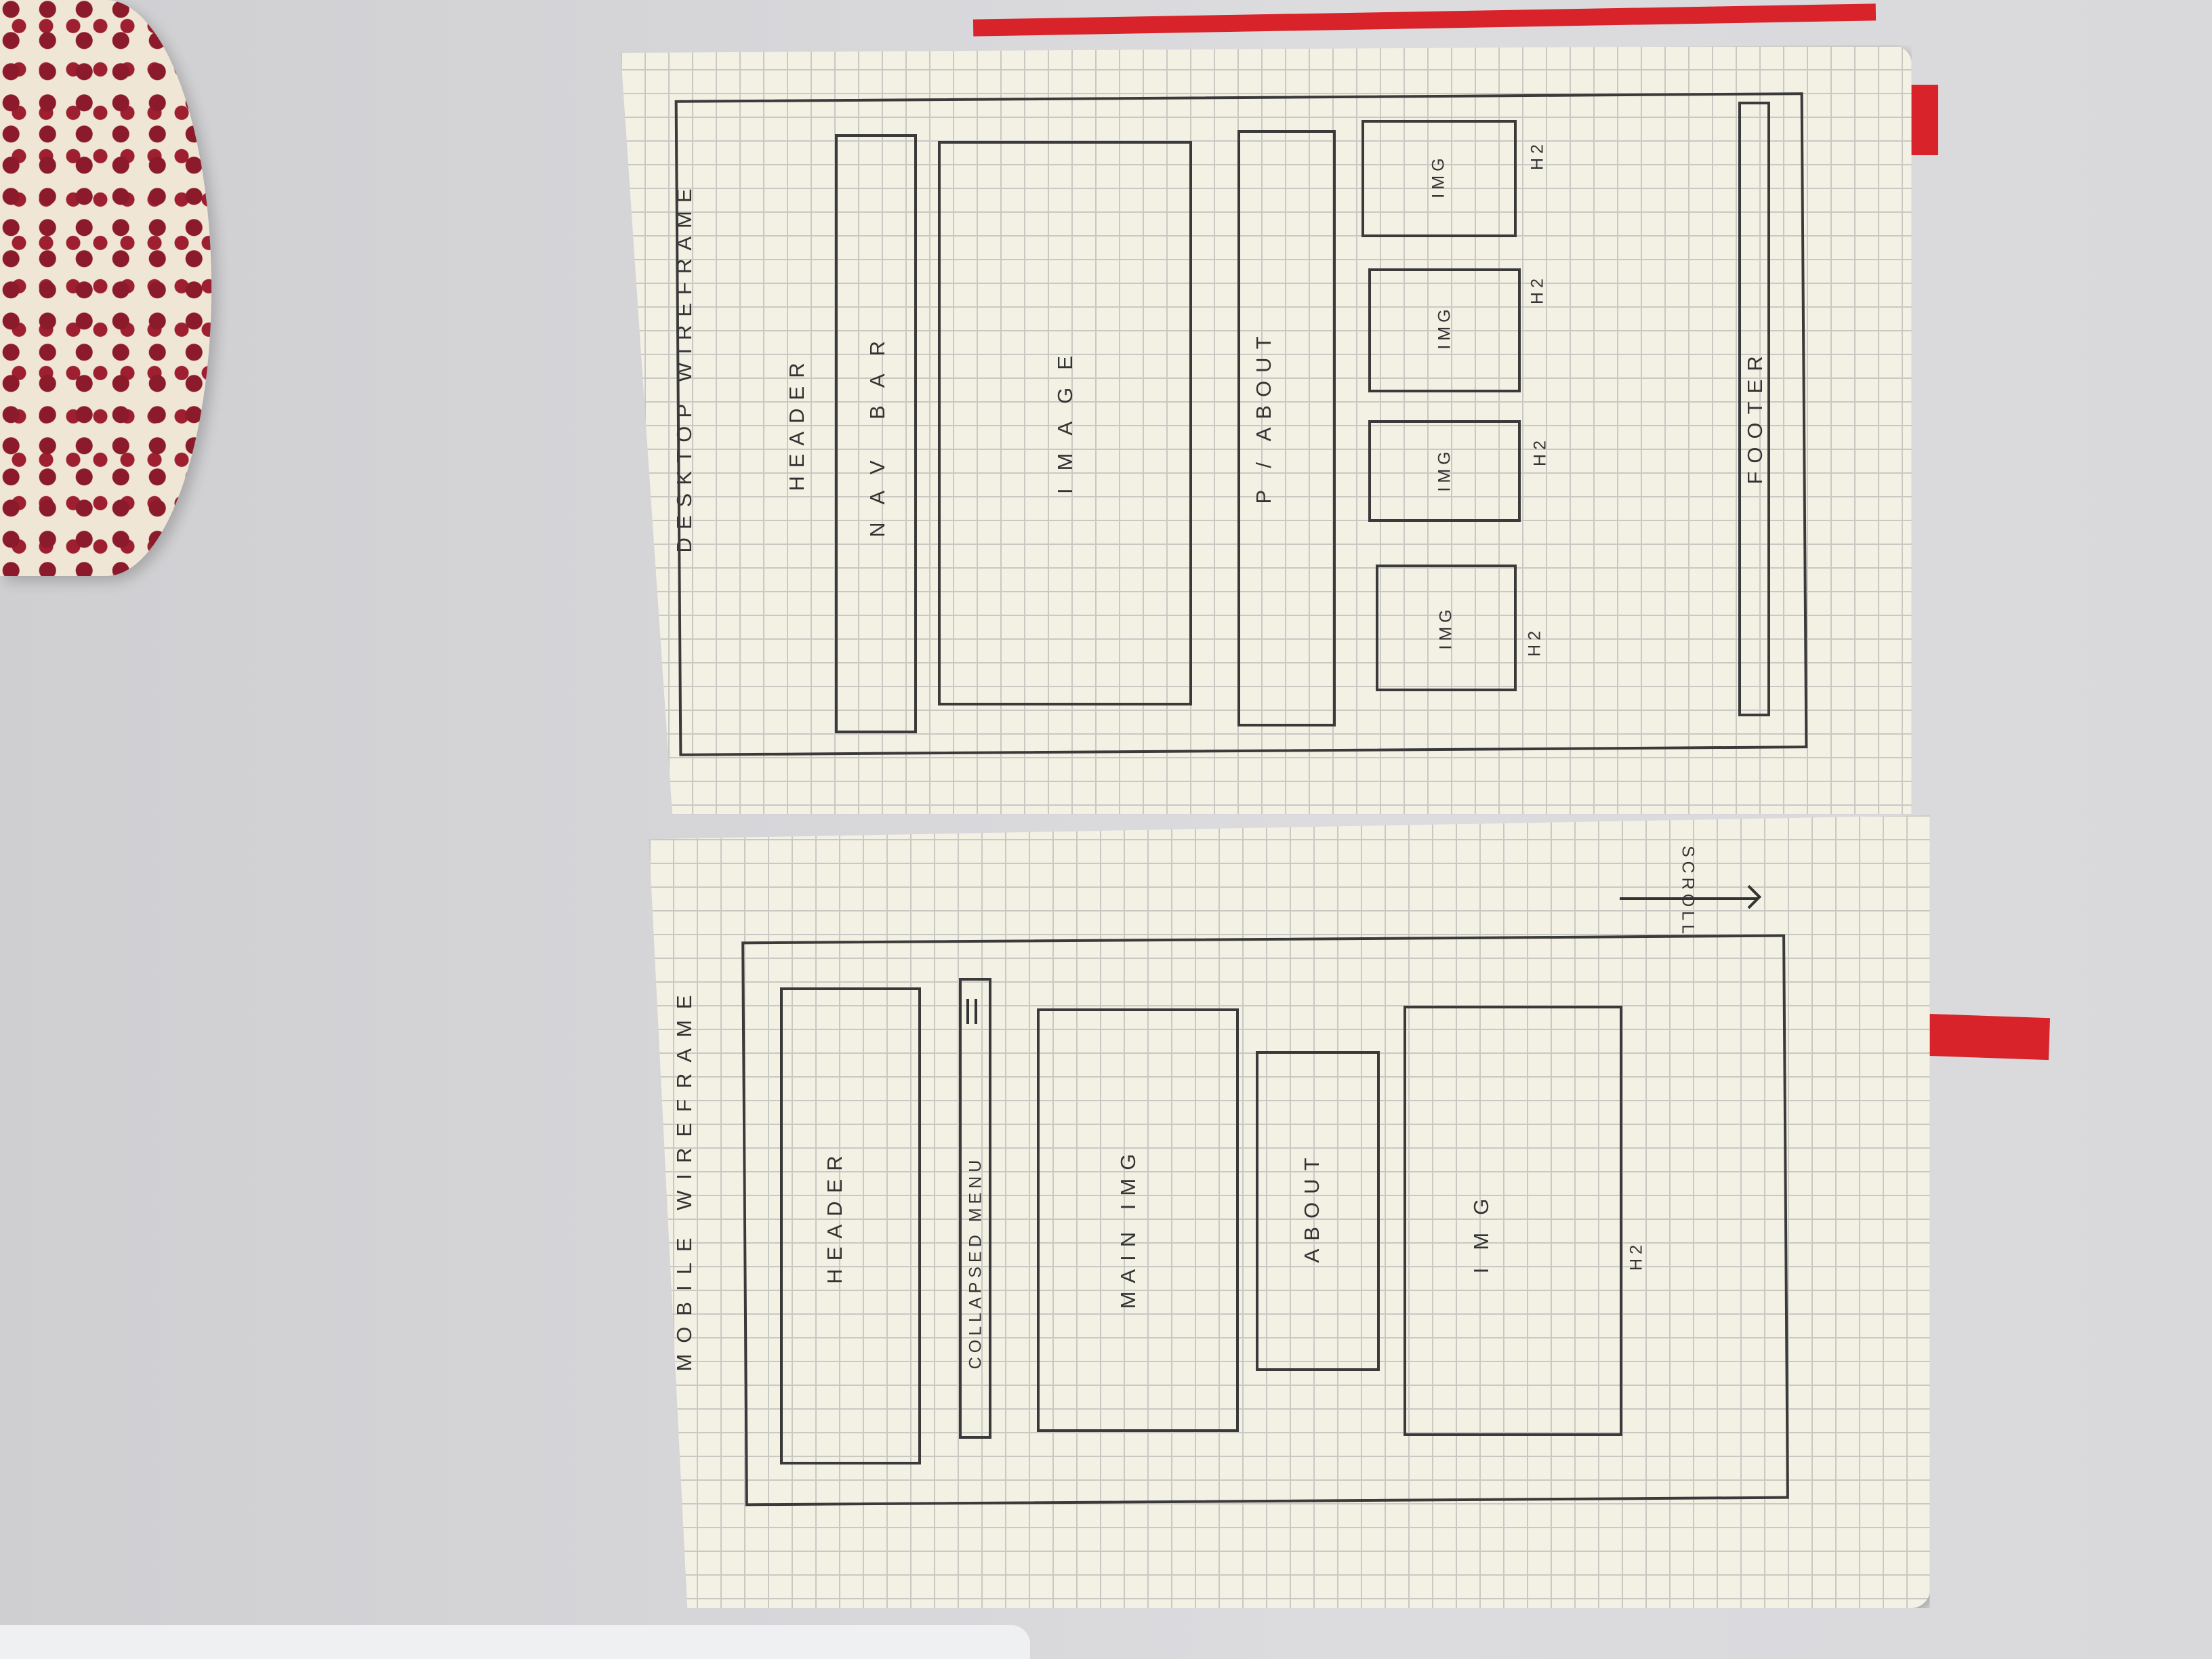  Describe the element at coordinates (105, 288) in the screenshot. I see `speckled-plate` at that location.